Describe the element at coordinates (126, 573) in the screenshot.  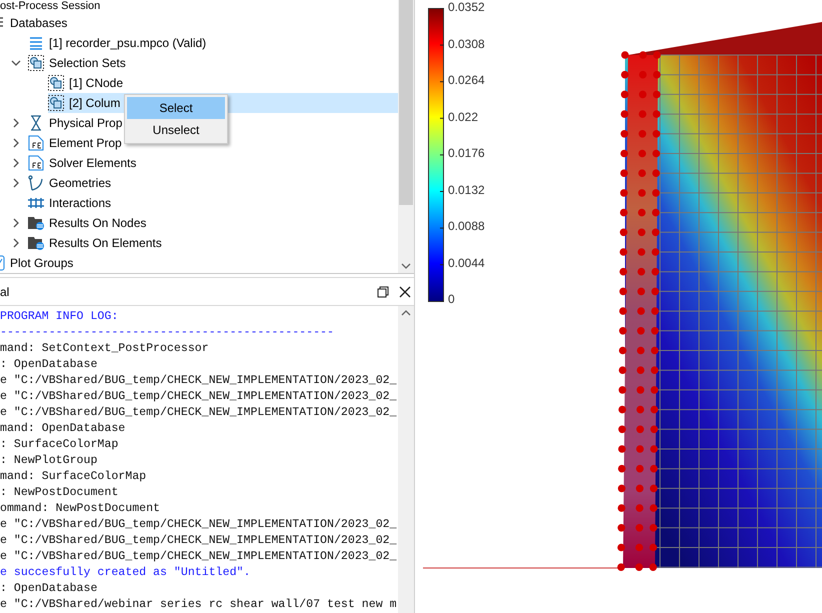
I see `log-line: e succesfully created as "Untitled".` at that location.